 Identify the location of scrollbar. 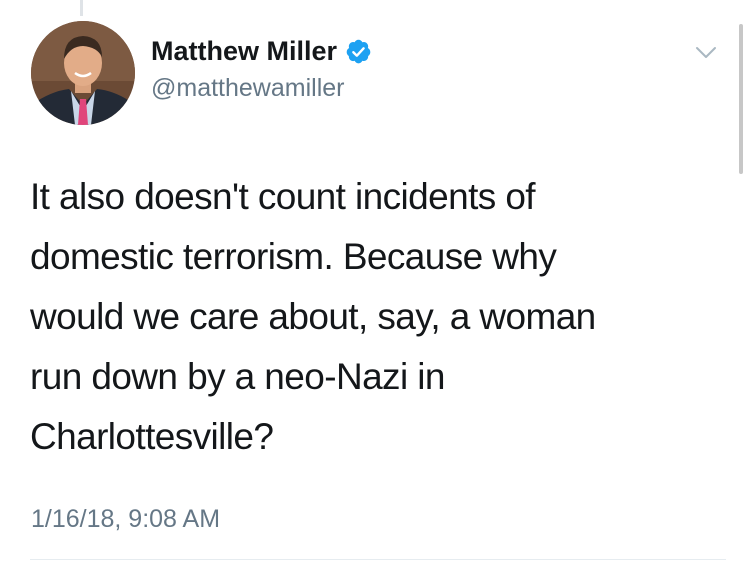
(741, 99).